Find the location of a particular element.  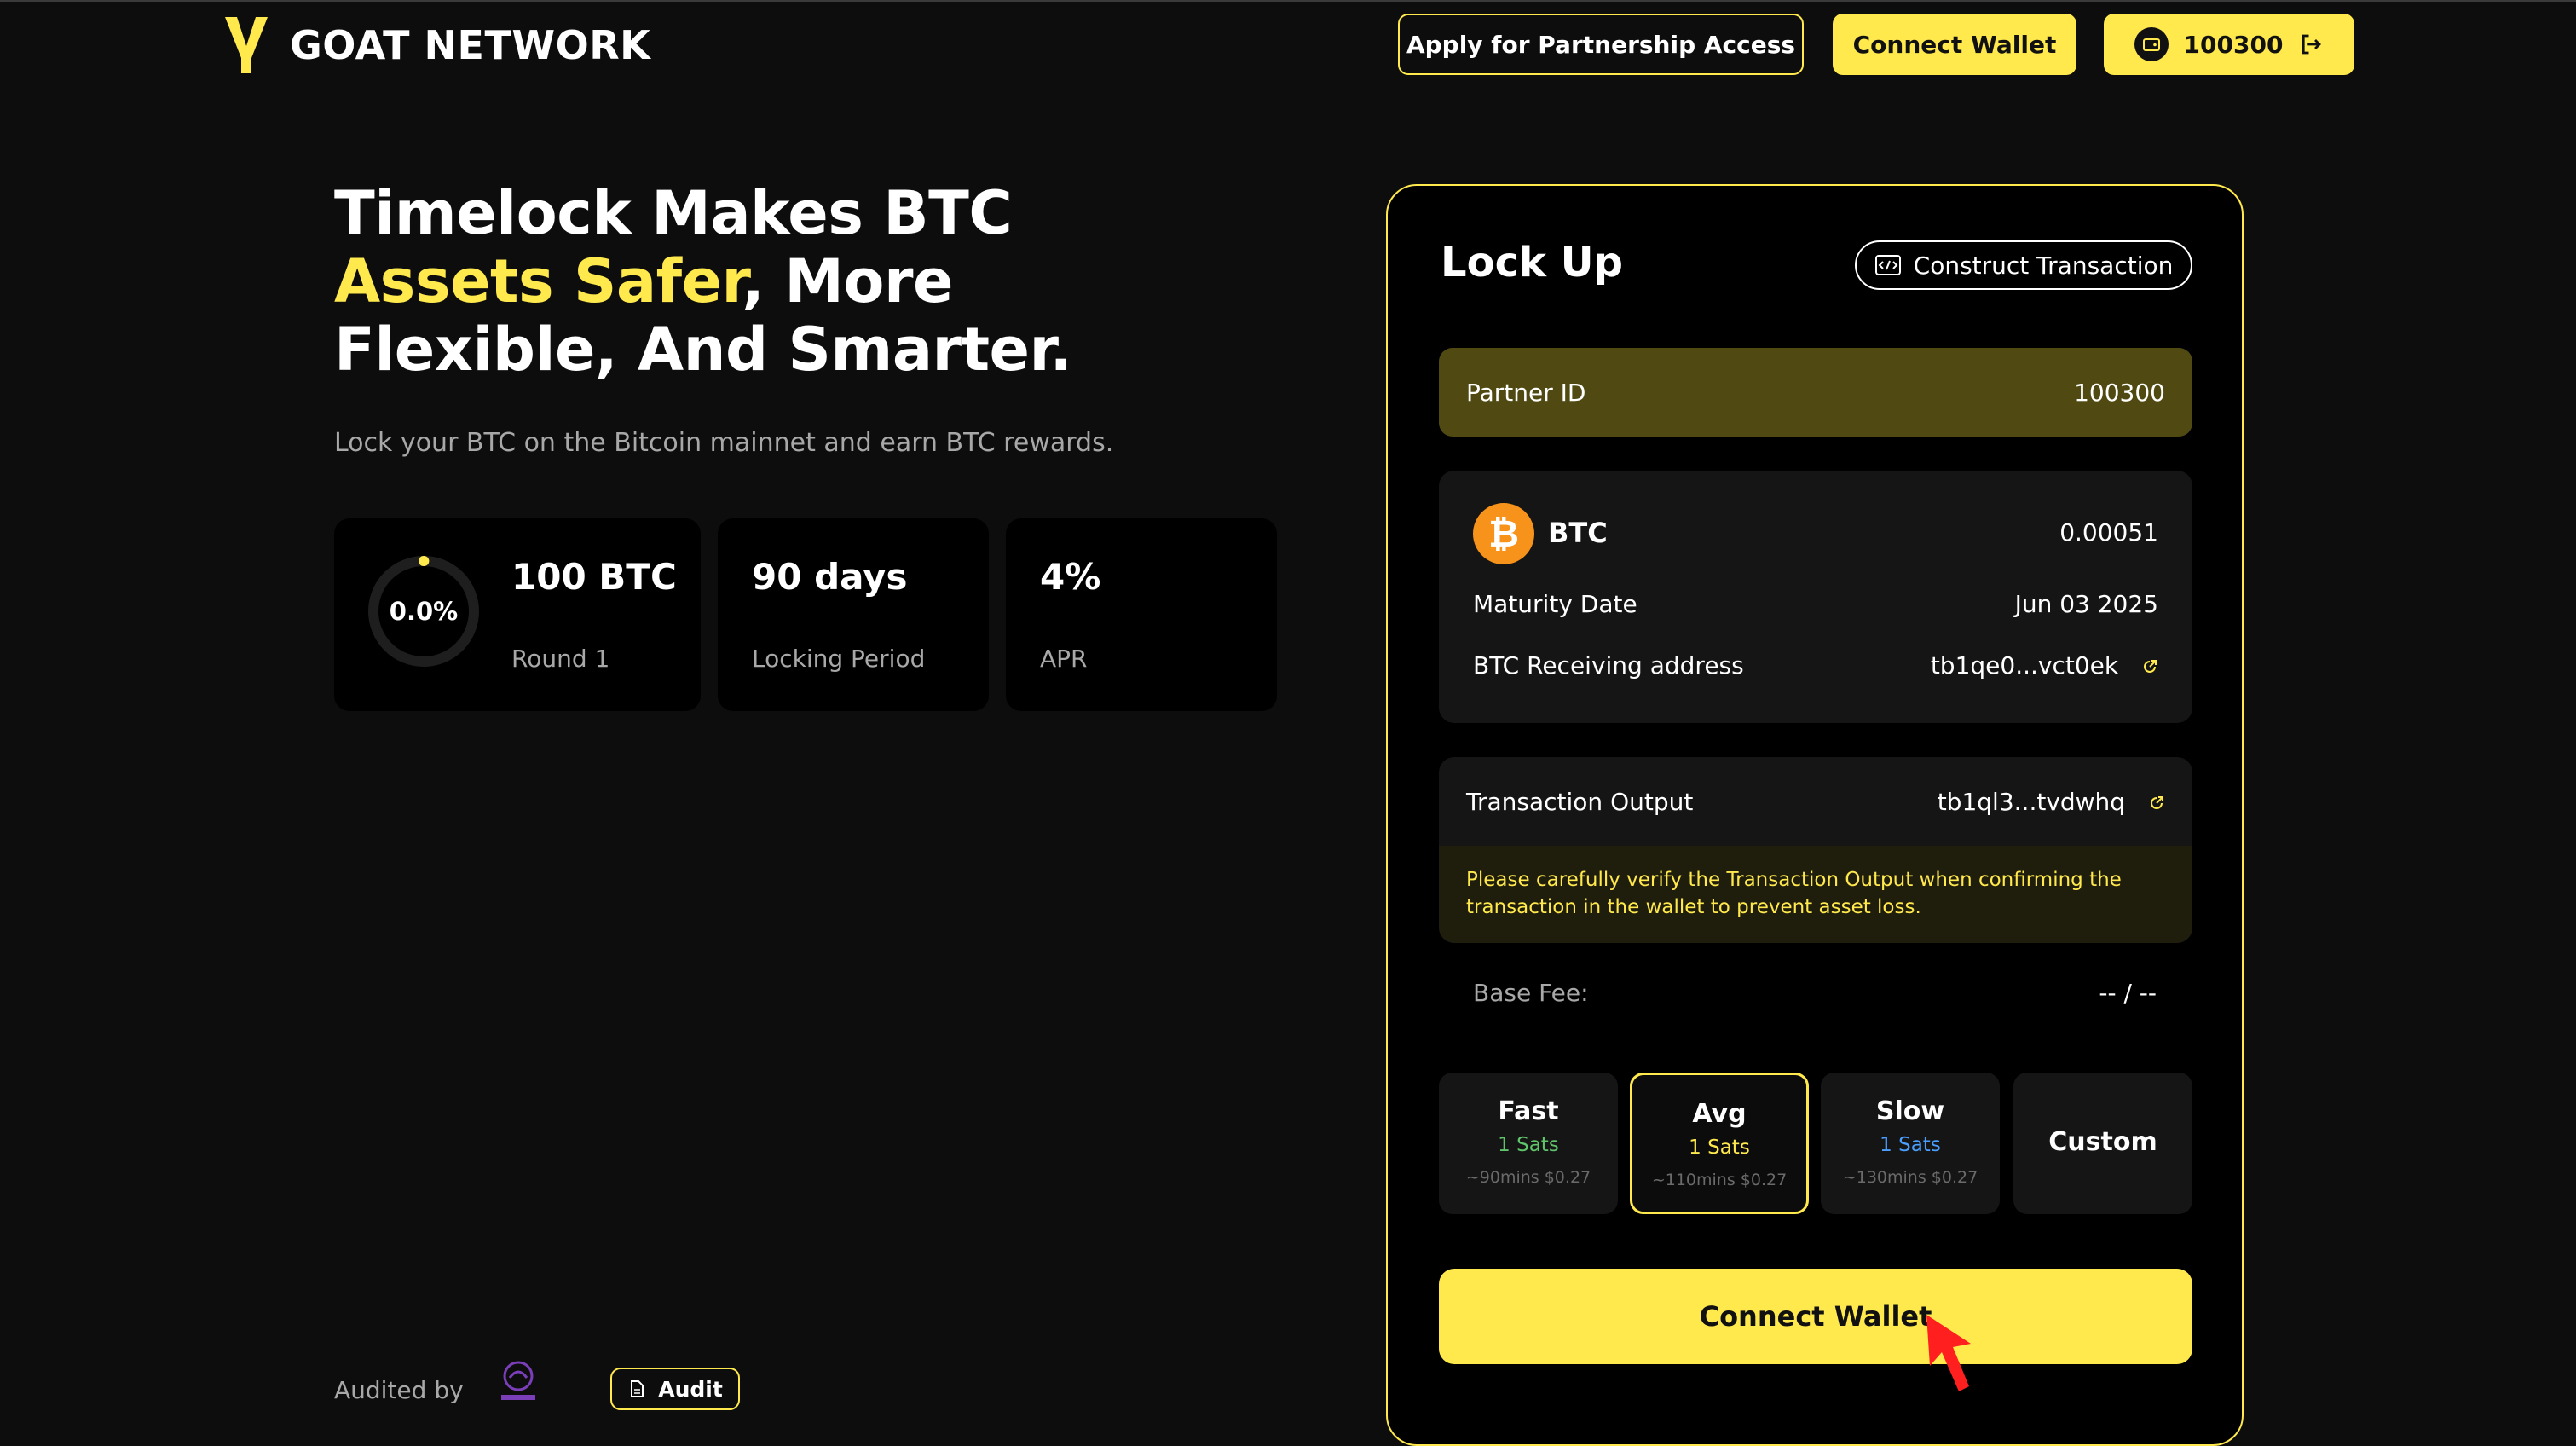

document-icon is located at coordinates (637, 1389).